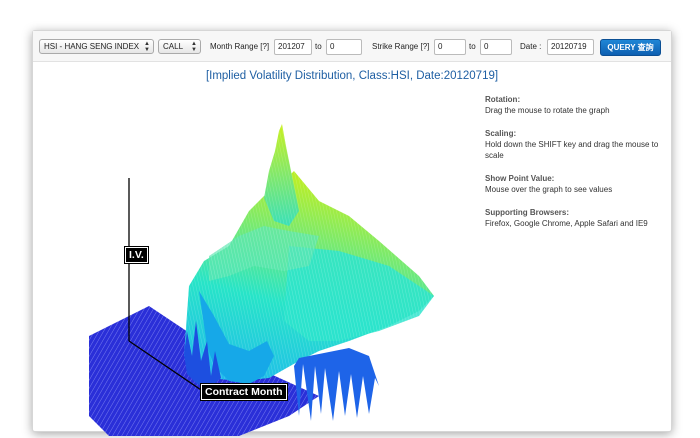  I want to click on month-to-input: 0, so click(344, 47).